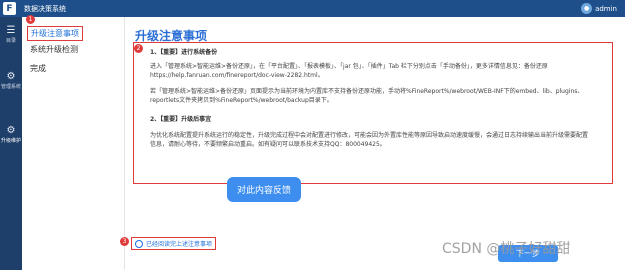  What do you see at coordinates (55, 33) in the screenshot?
I see `step-upgrade-notes: 升级注意事项` at bounding box center [55, 33].